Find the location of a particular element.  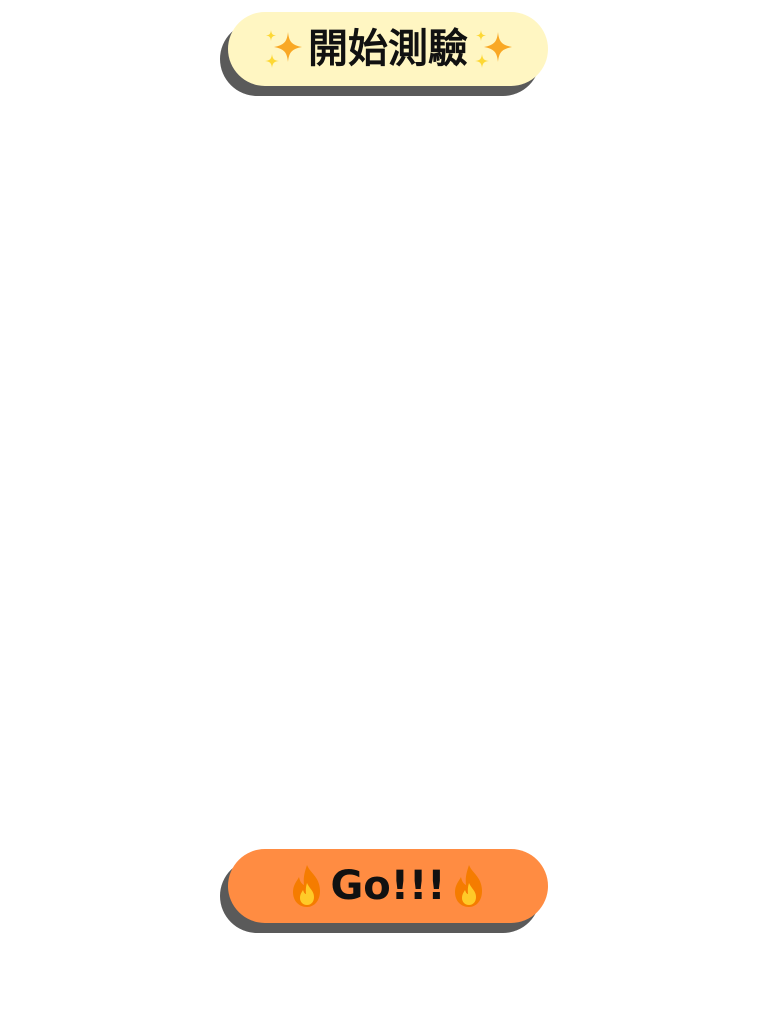

go-button-container: Go!!! is located at coordinates (384, 891).